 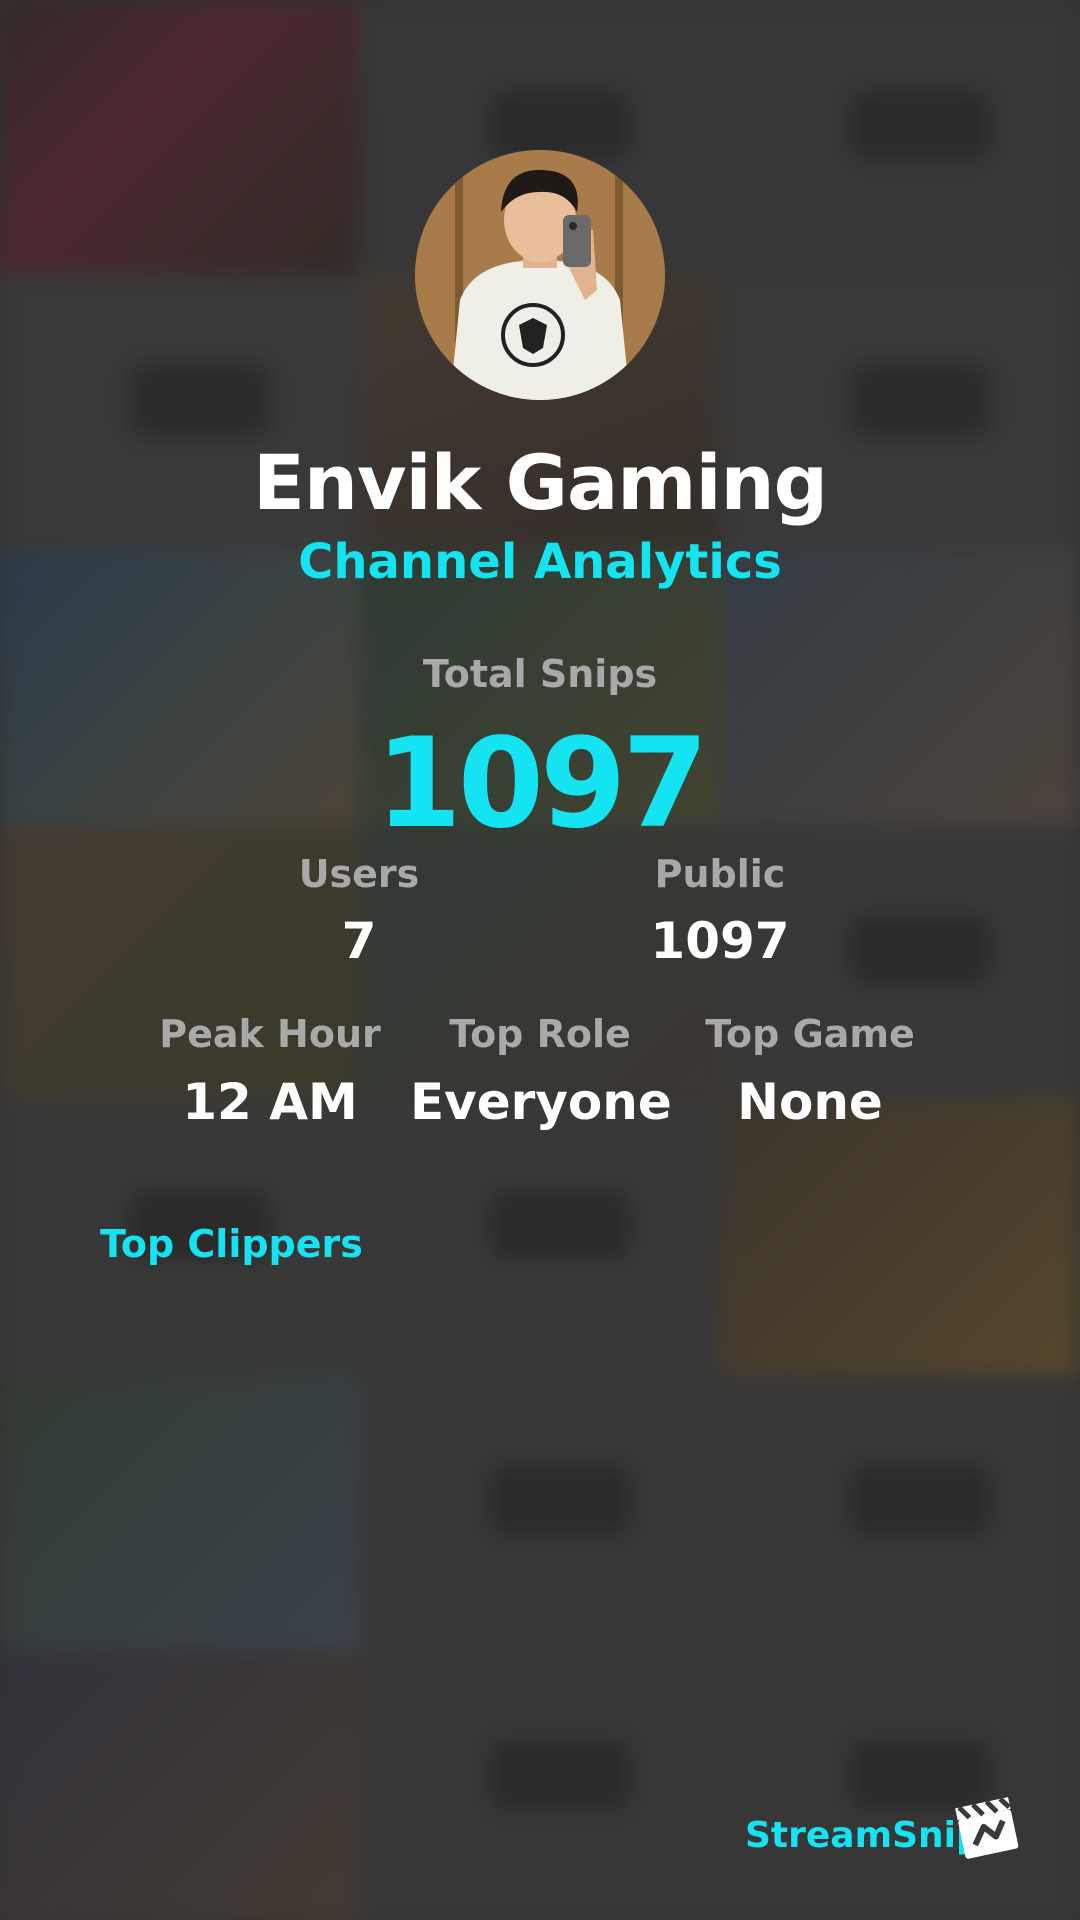 What do you see at coordinates (540, 1034) in the screenshot?
I see `top-role-label: Top Role` at bounding box center [540, 1034].